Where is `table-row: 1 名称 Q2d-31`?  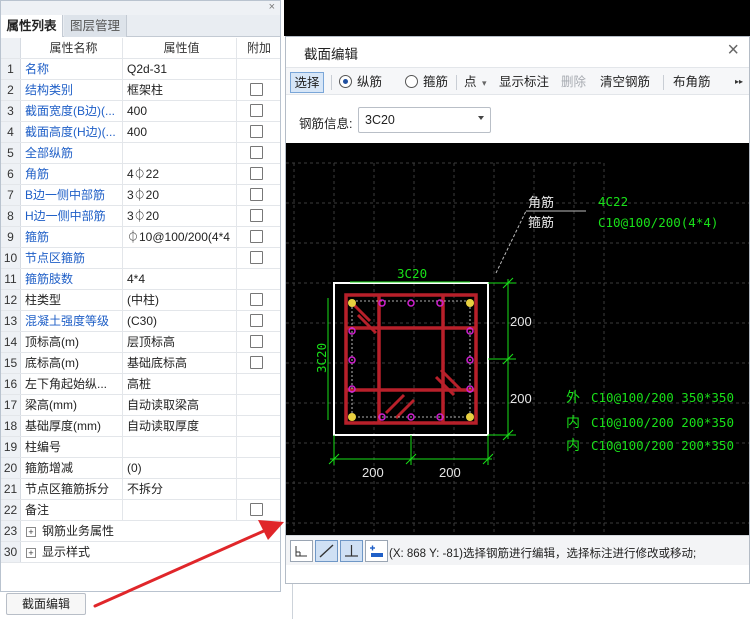 table-row: 1 名称 Q2d-31 is located at coordinates (140, 69).